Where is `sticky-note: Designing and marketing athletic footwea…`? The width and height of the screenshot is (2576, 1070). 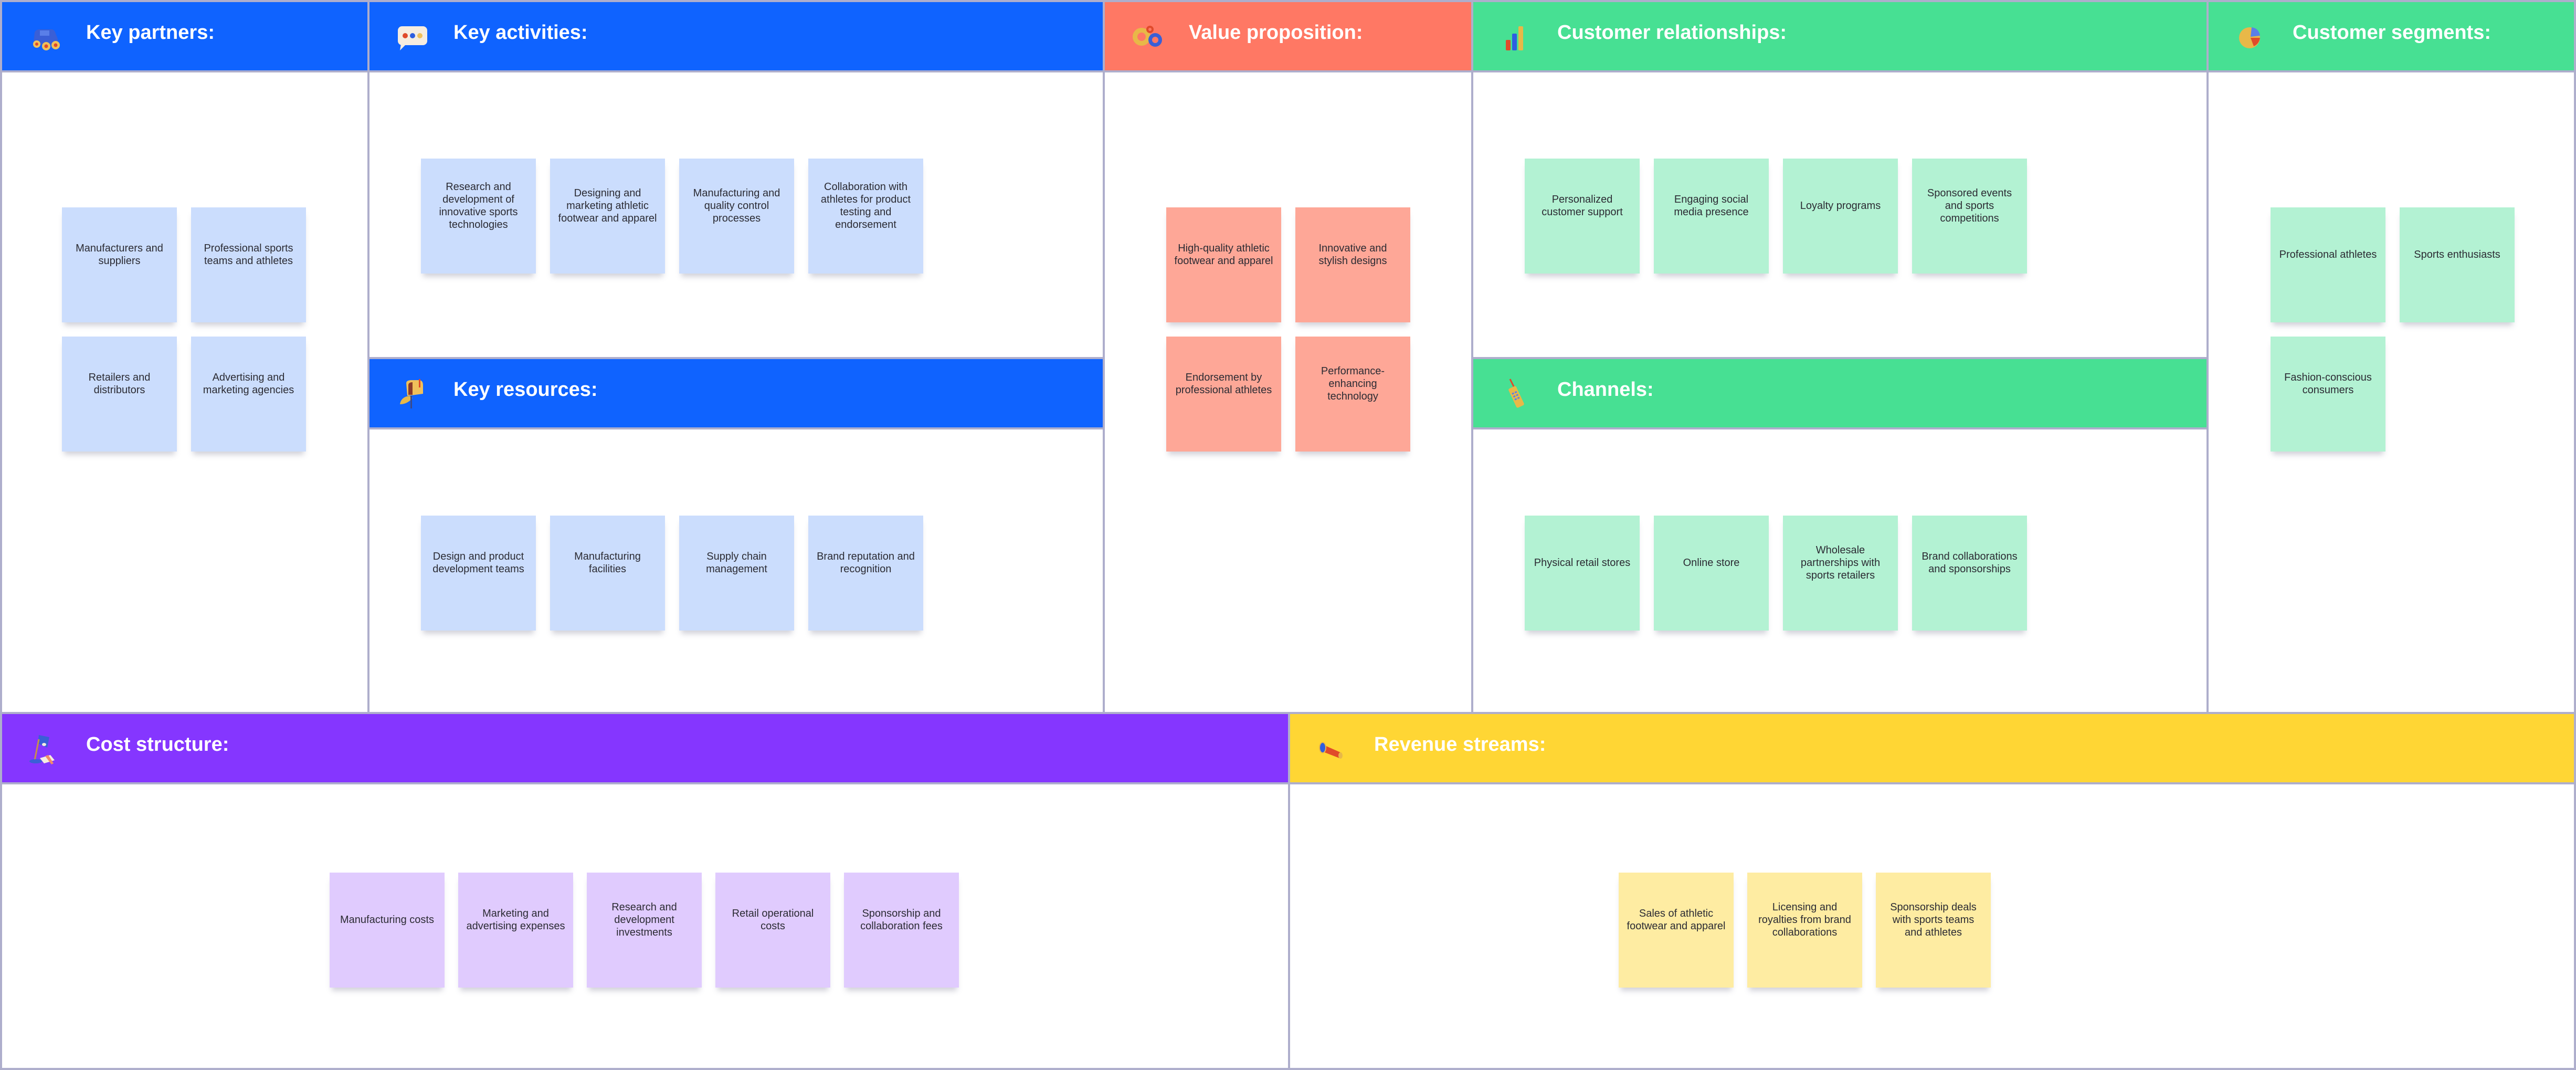
sticky-note: Designing and marketing athletic footwea… is located at coordinates (607, 216).